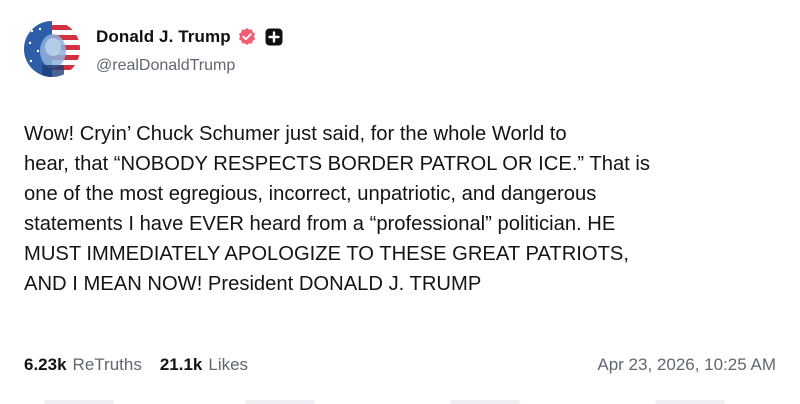  I want to click on avatar, so click(52, 49).